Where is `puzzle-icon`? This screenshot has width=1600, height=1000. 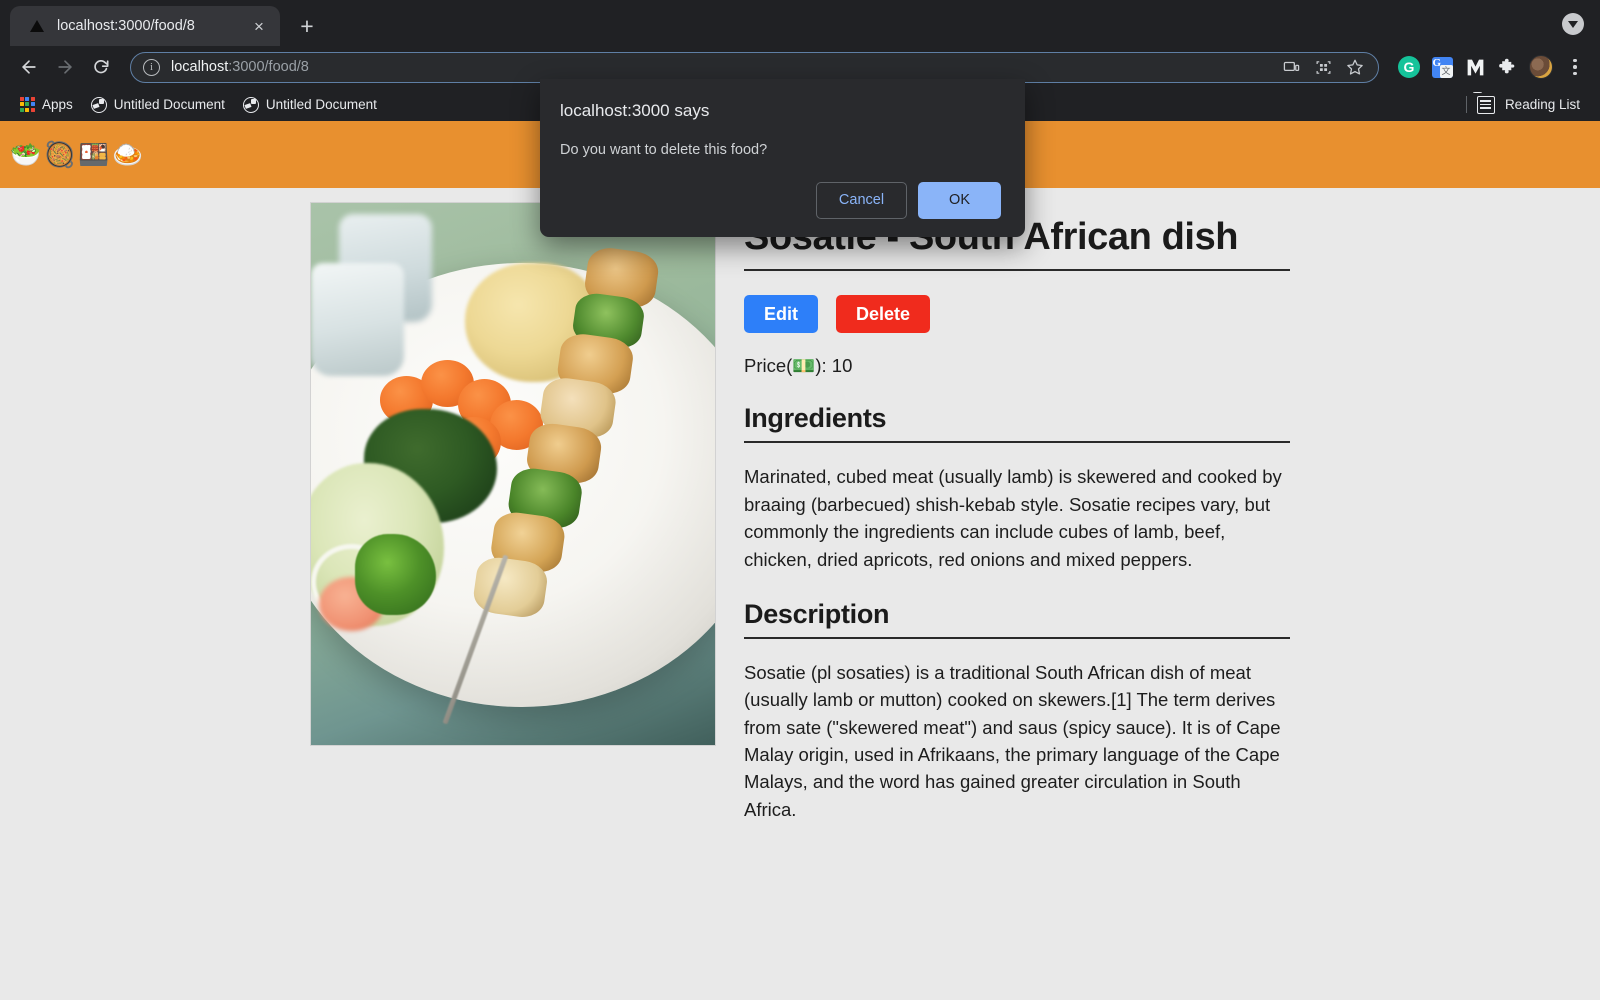
puzzle-icon is located at coordinates (1508, 67).